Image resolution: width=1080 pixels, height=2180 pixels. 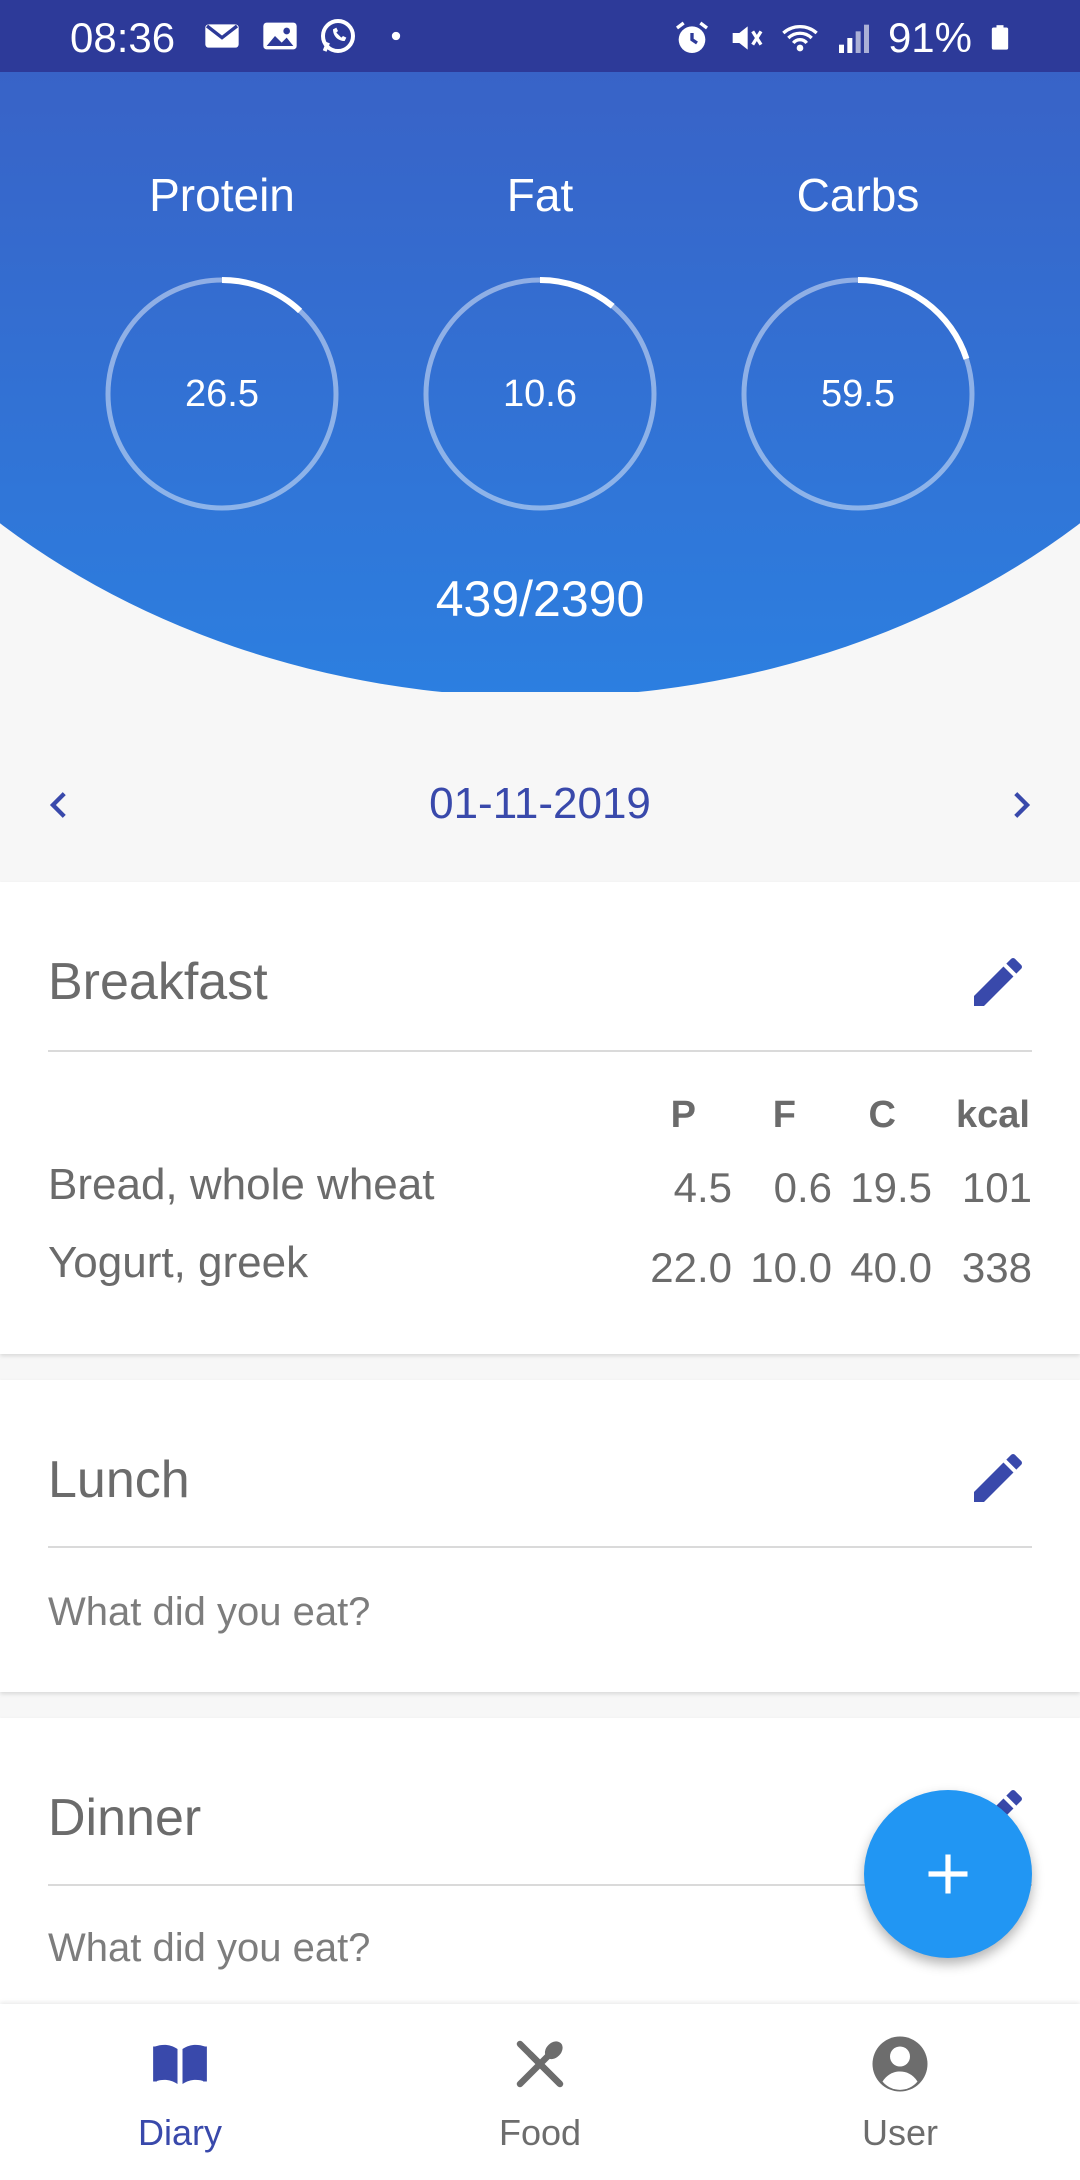 I want to click on signal-icon, so click(x=853, y=38).